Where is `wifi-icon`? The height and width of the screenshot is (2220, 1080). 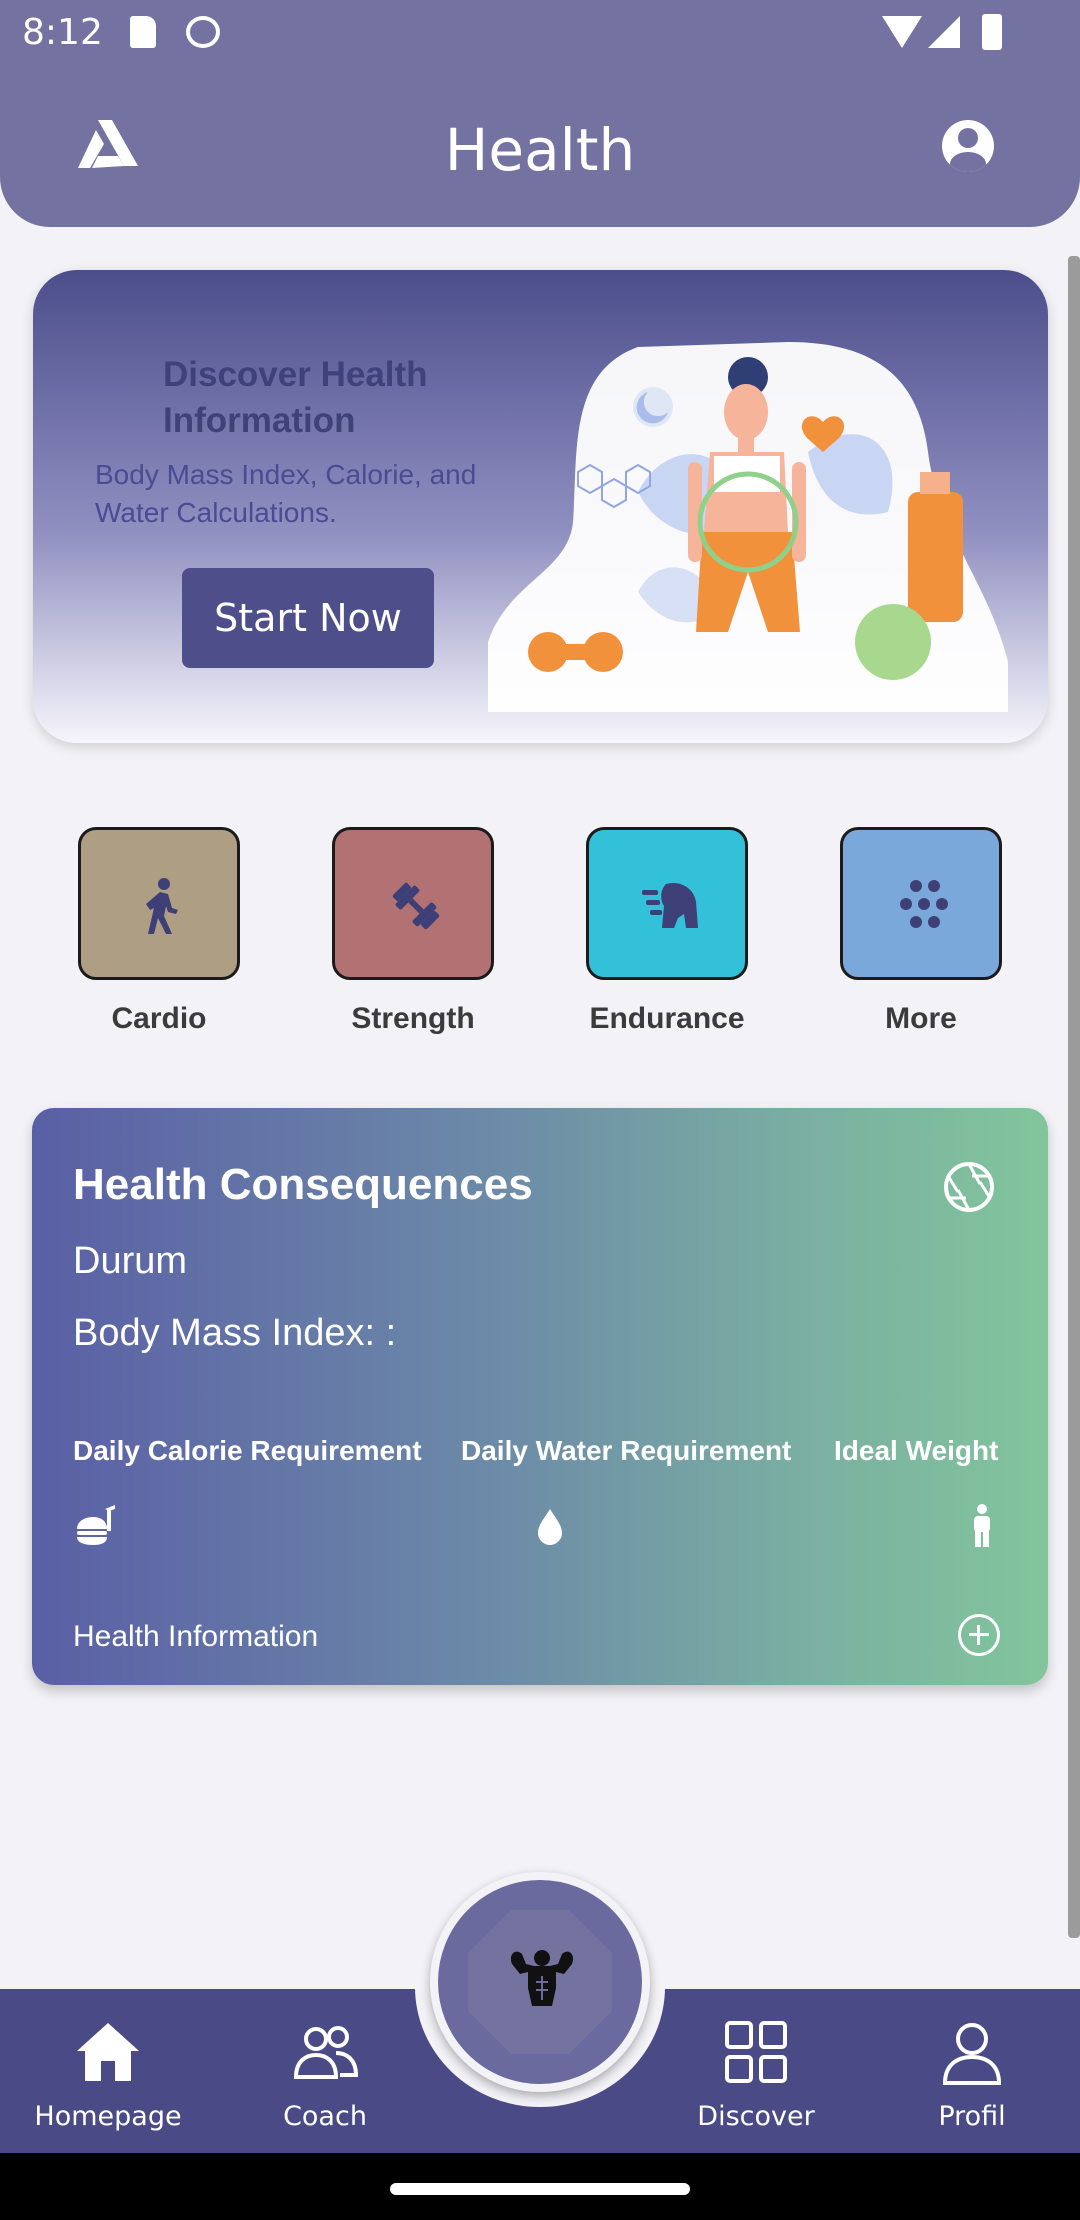
wifi-icon is located at coordinates (902, 32).